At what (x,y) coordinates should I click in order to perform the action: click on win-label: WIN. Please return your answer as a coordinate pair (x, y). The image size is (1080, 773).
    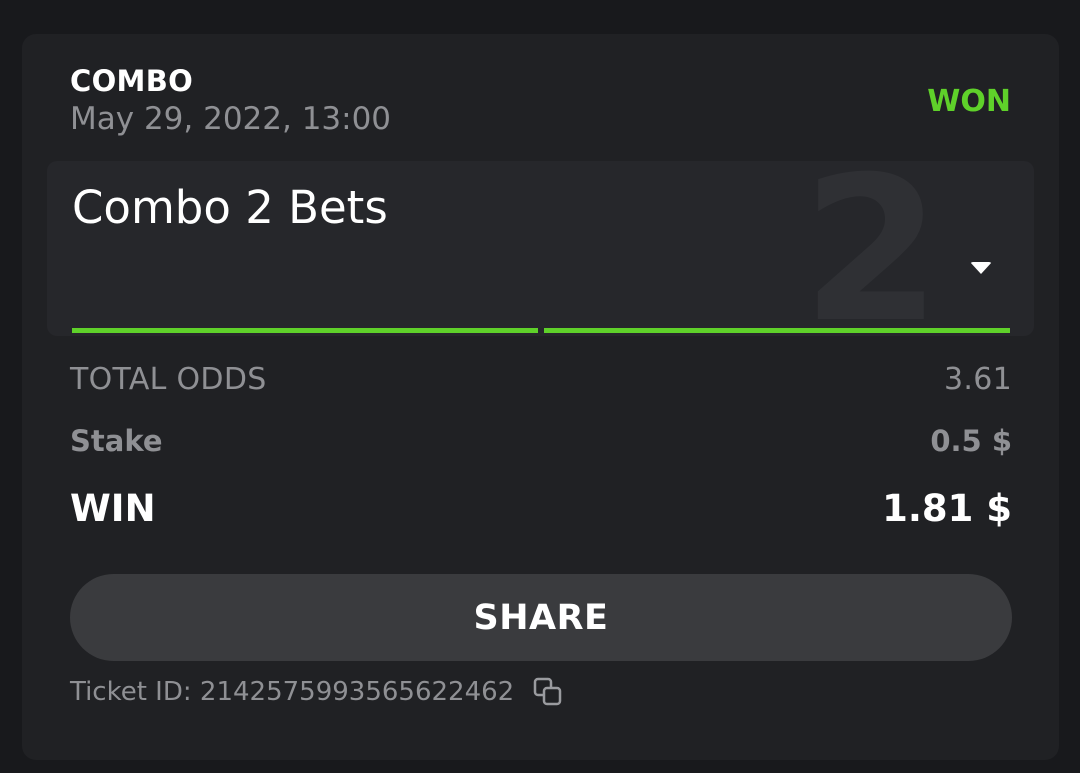
    Looking at the image, I should click on (113, 508).